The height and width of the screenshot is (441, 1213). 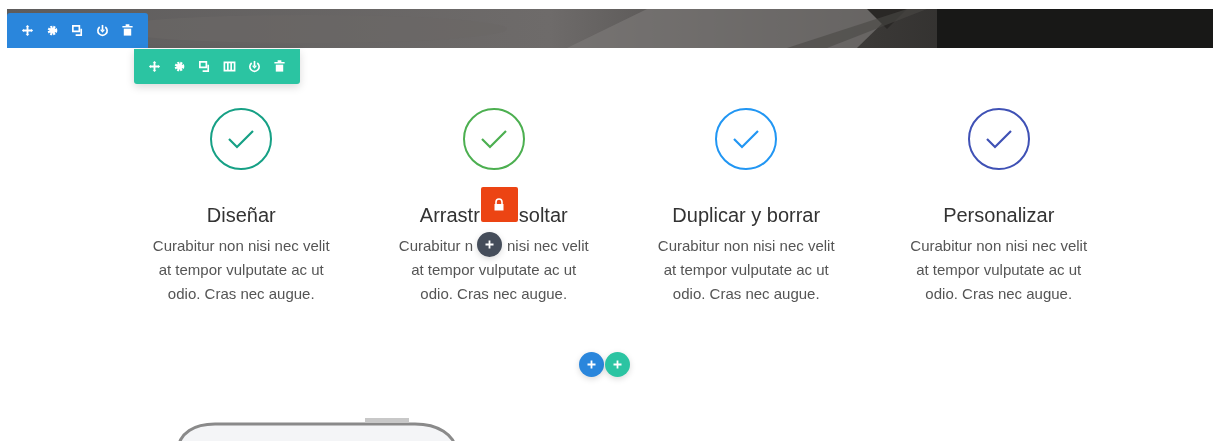 I want to click on columns-icon, so click(x=229, y=66).